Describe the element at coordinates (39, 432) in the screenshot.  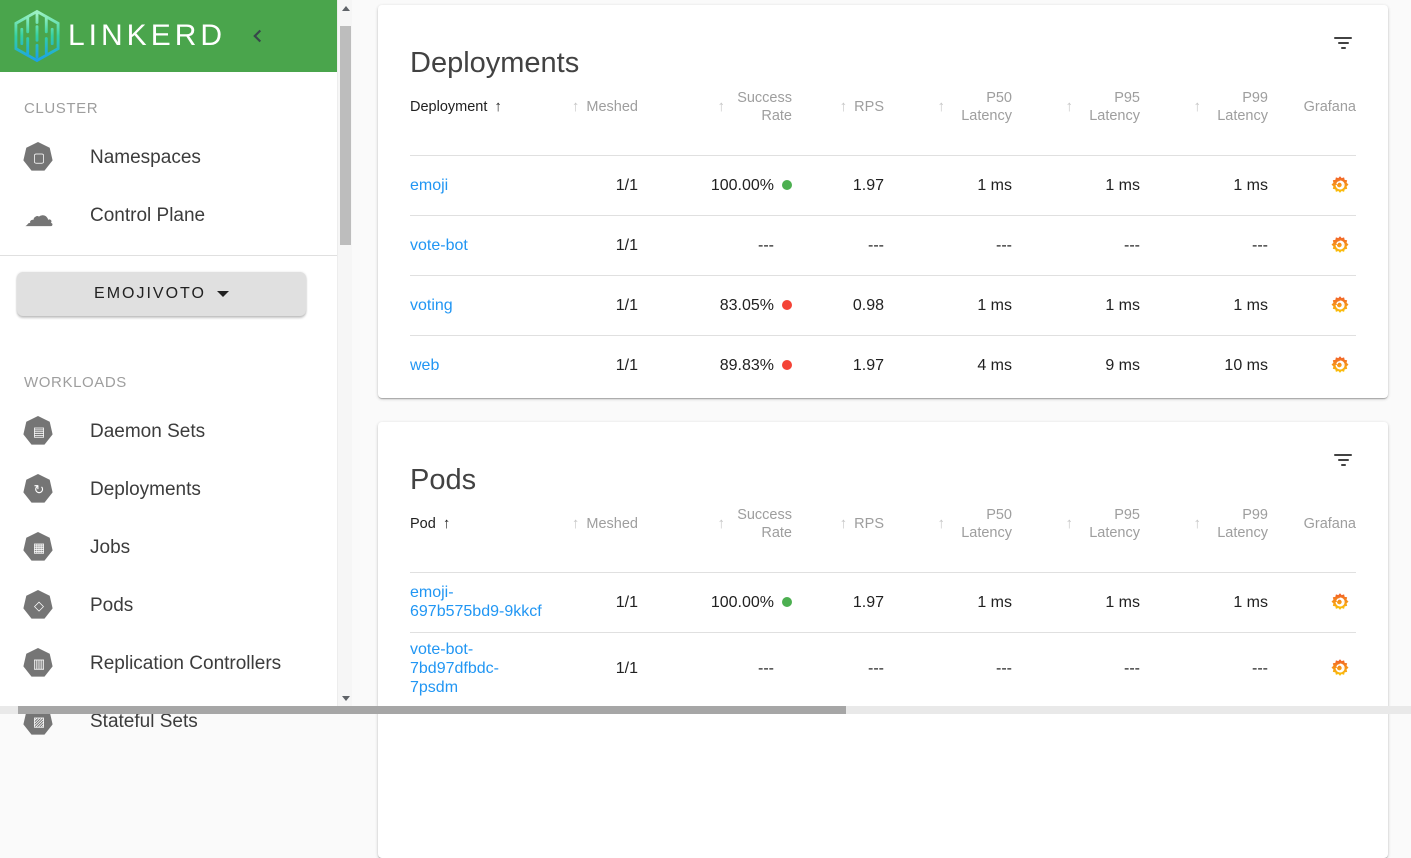
I see `daemon-sets-icon: ▤` at that location.